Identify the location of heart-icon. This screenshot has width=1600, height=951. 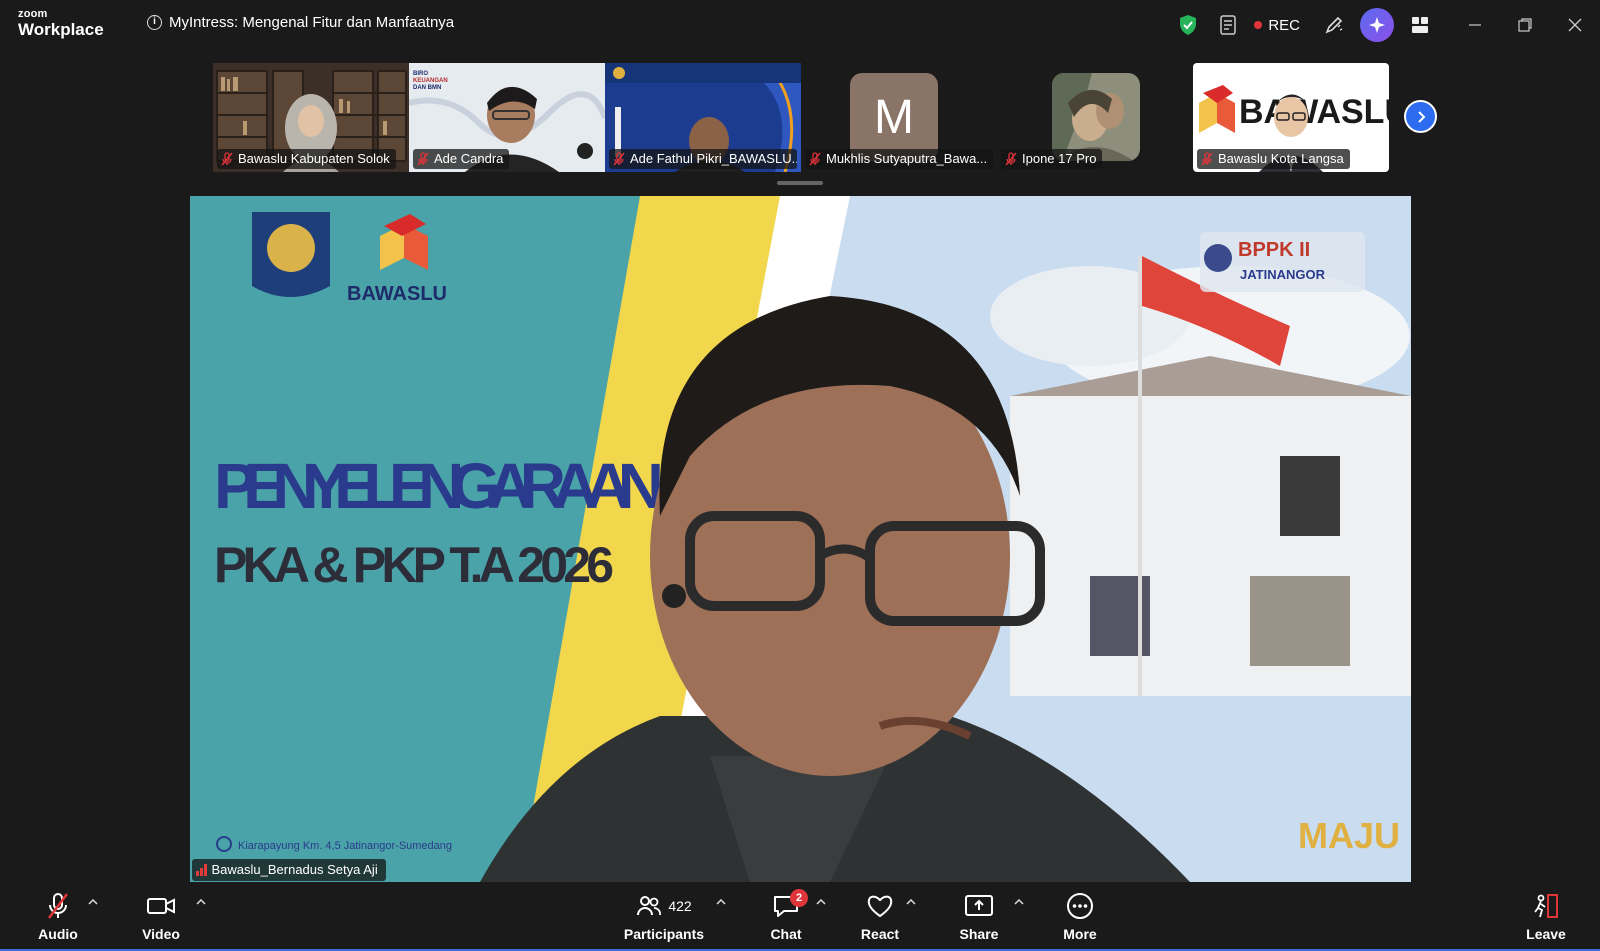
(880, 906).